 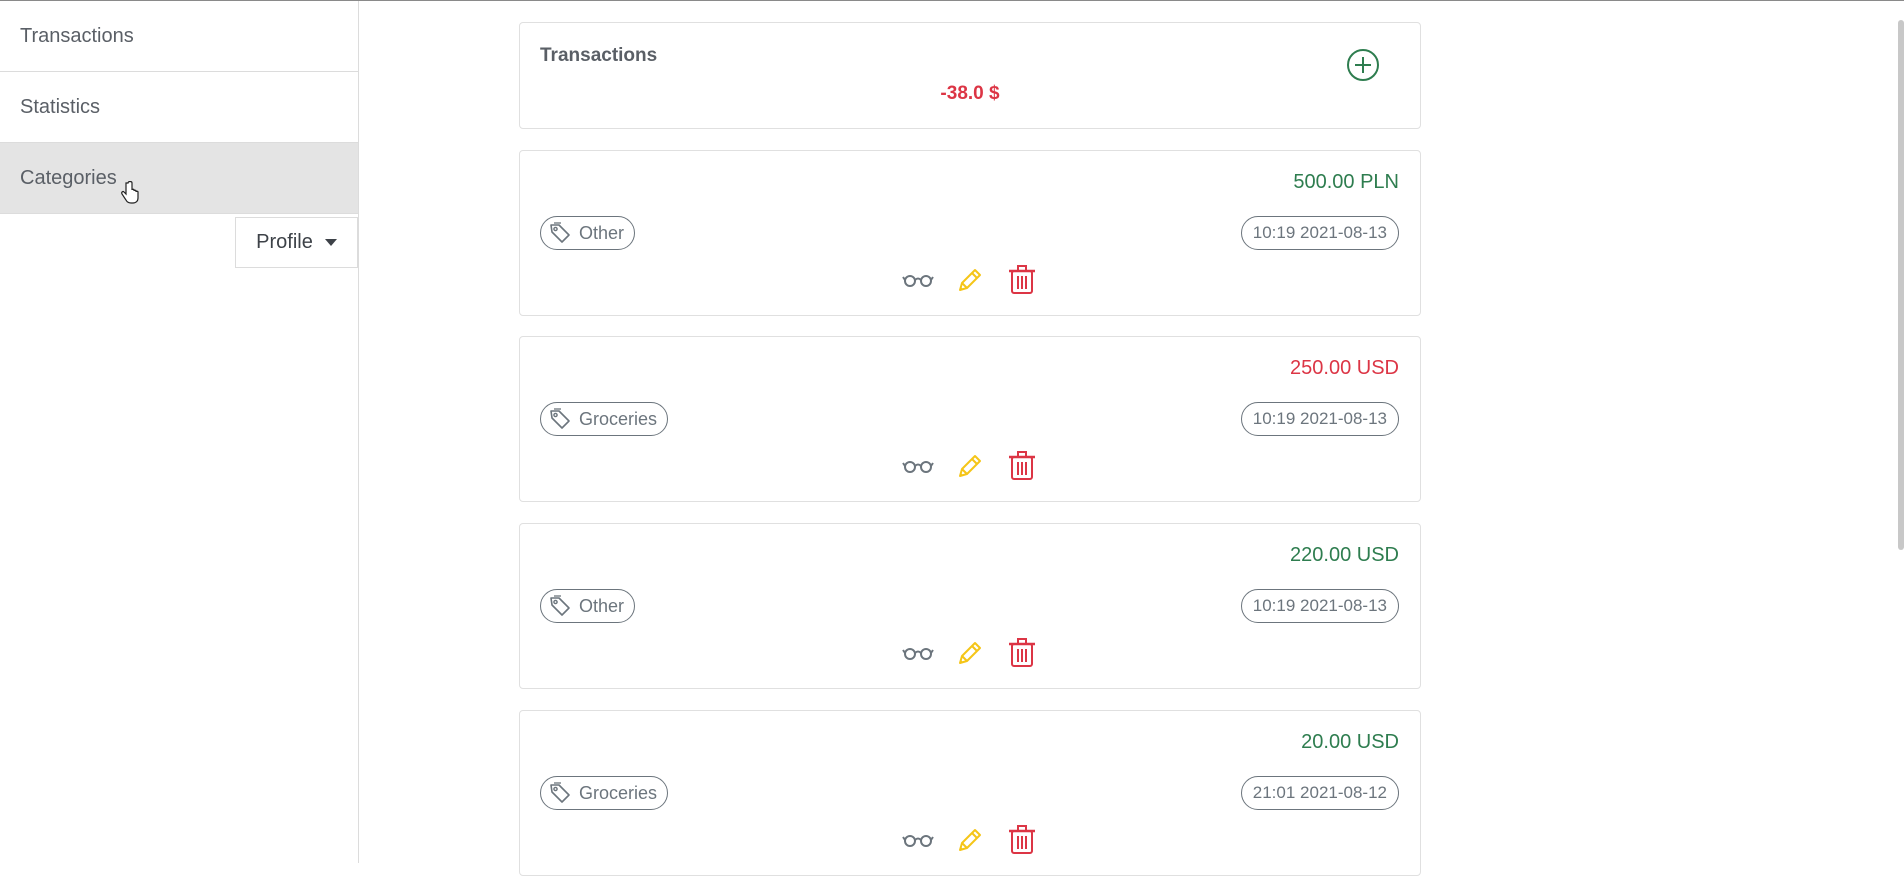 I want to click on transactions-summary-card: Transactions -38.0 $, so click(x=970, y=75).